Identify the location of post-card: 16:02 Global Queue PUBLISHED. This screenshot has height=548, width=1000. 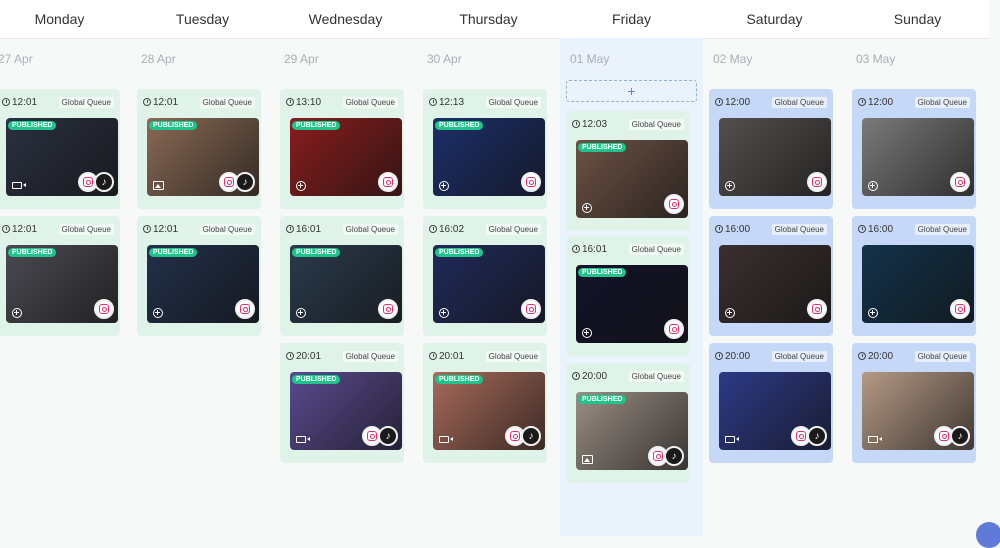
(485, 276).